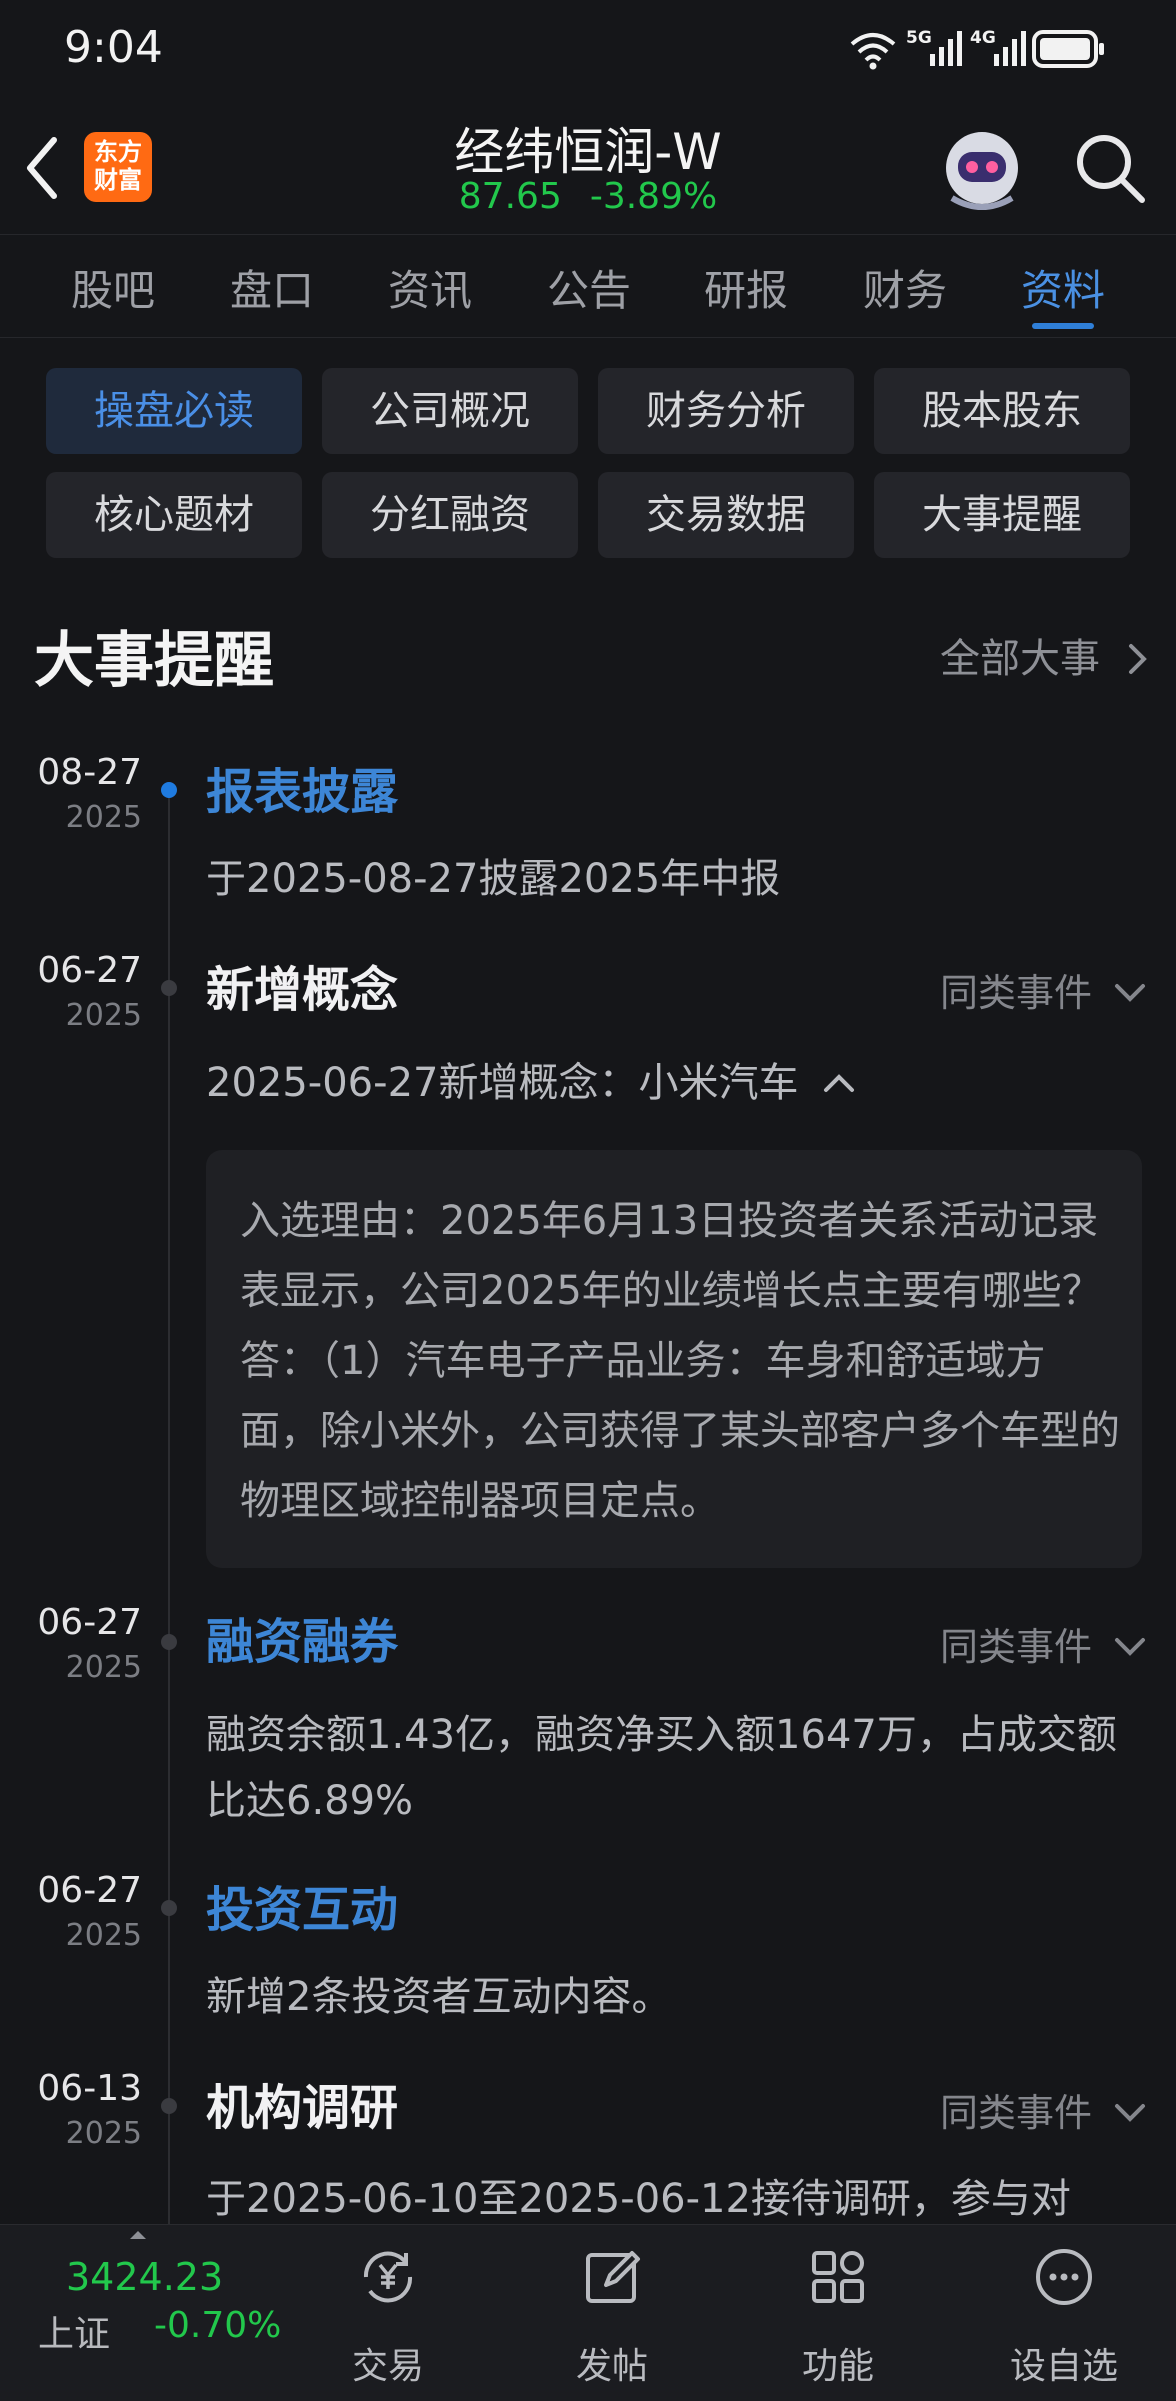 The image size is (1176, 2401). Describe the element at coordinates (1002, 515) in the screenshot. I see `chip-major-events: 大事提醒` at that location.